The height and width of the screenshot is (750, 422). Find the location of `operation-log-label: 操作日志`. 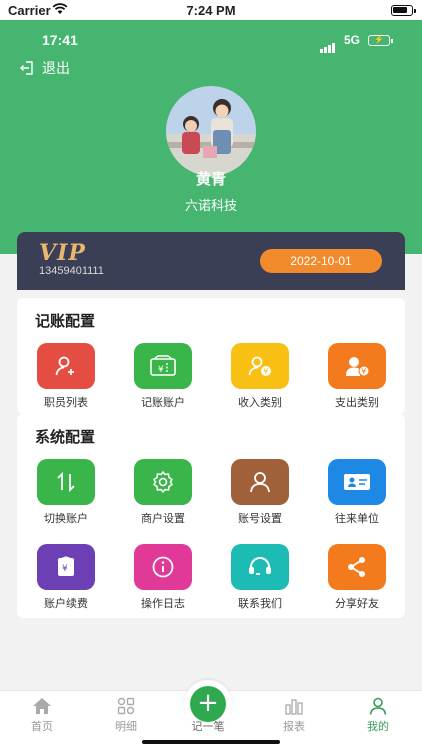

operation-log-label: 操作日志 is located at coordinates (163, 603).